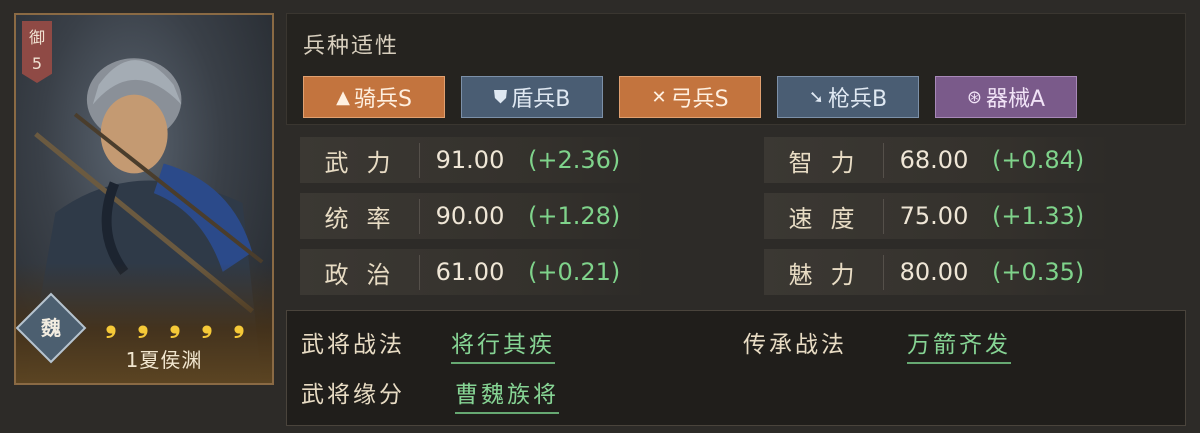  What do you see at coordinates (795, 345) in the screenshot?
I see `inherit-tactic-label: 传承战法` at bounding box center [795, 345].